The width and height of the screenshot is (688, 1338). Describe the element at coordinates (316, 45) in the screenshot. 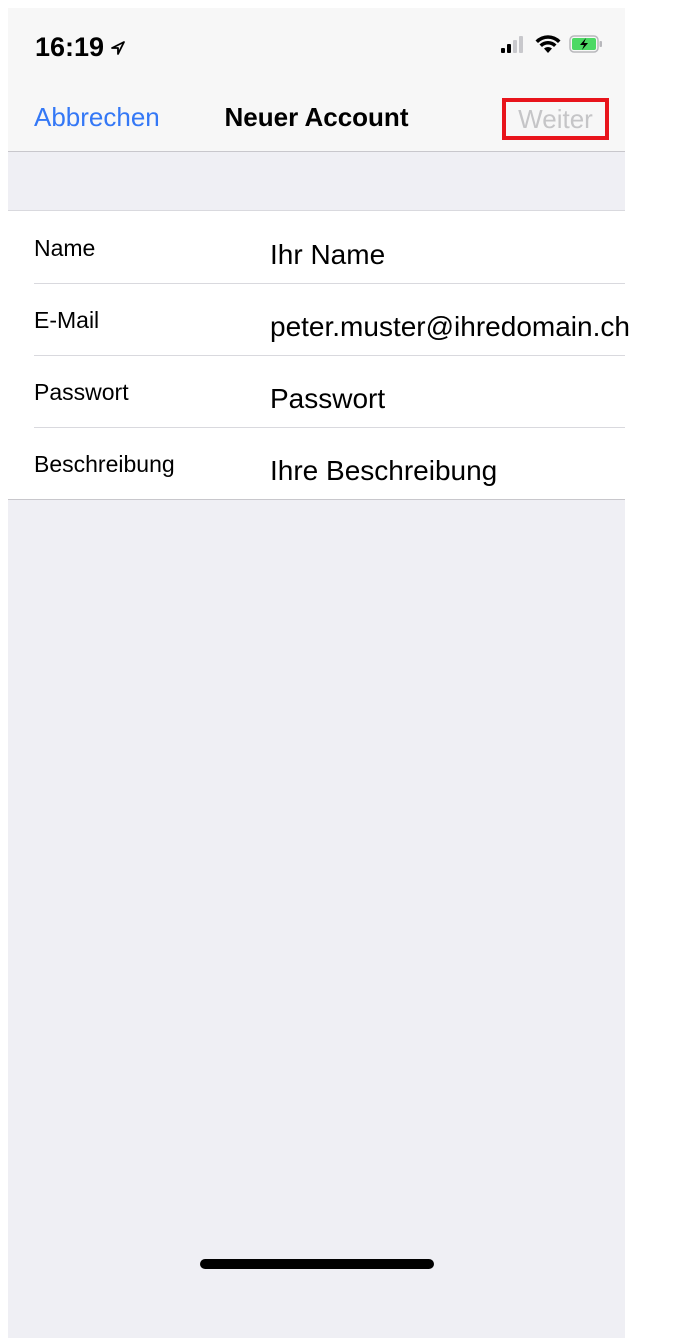

I see `status-bar: 16:19` at that location.